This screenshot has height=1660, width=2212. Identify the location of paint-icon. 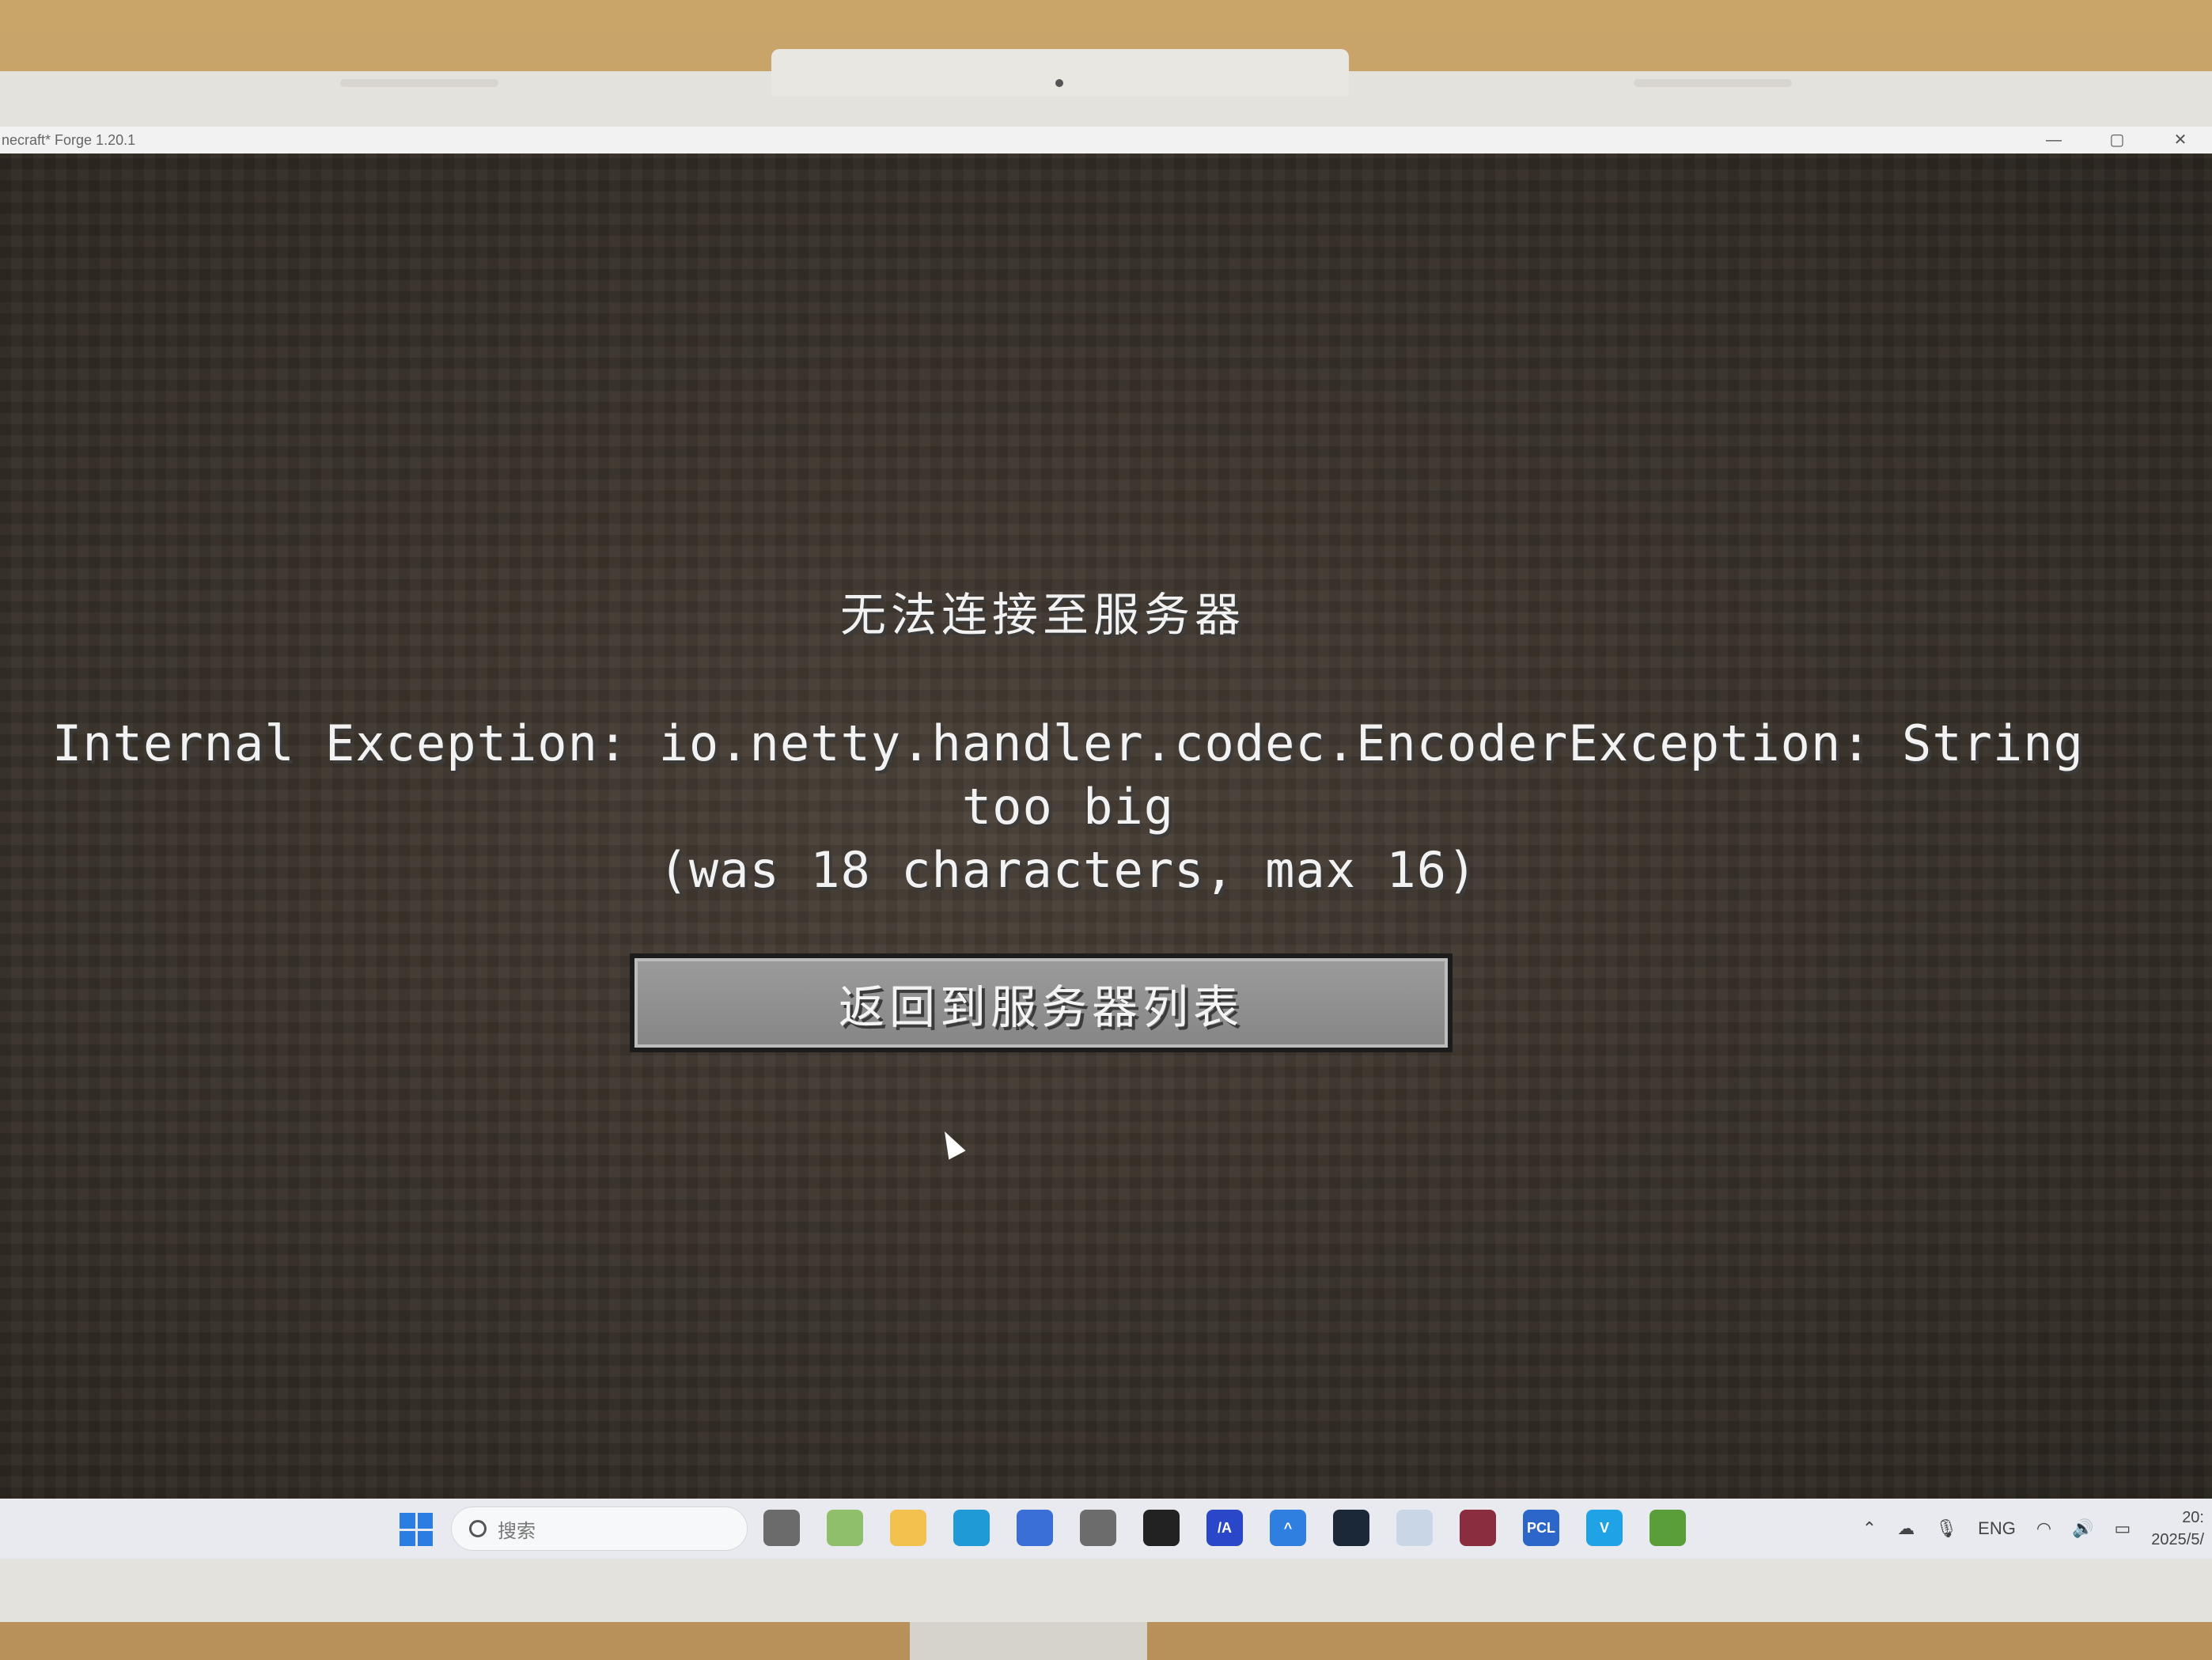
(845, 1528).